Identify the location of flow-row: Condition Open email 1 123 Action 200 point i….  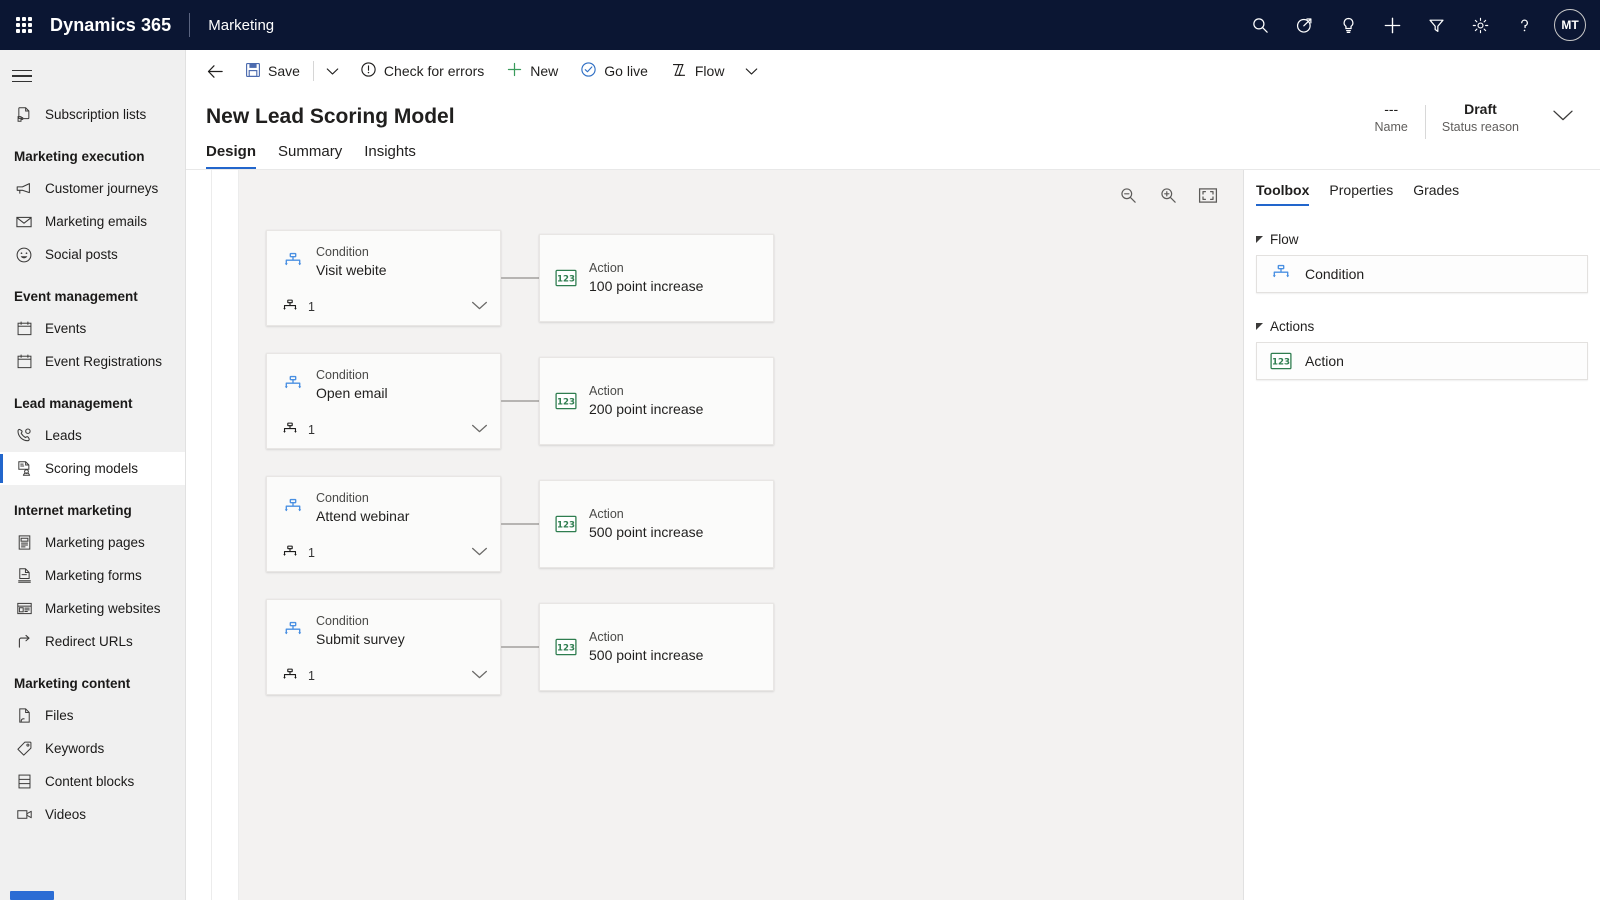
(520, 400).